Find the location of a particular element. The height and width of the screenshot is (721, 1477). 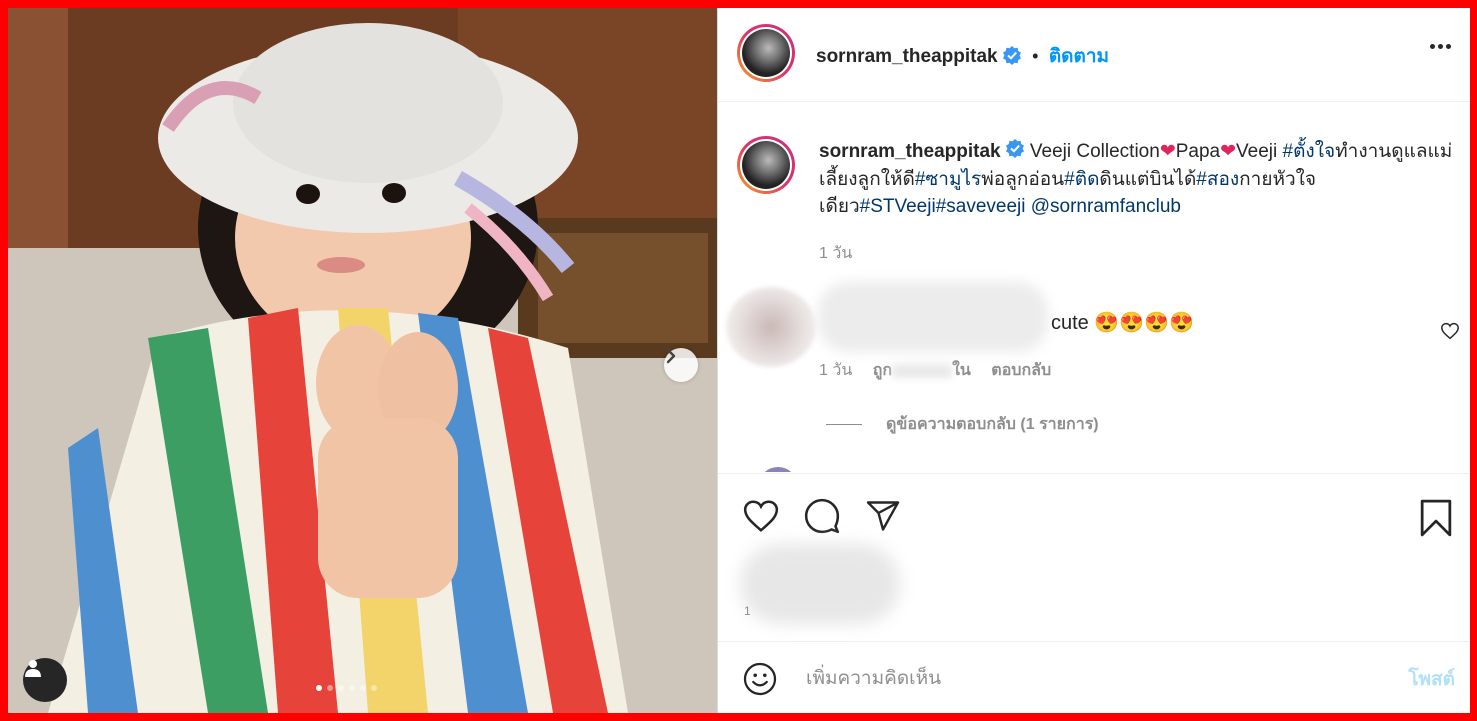

comment-button is located at coordinates (822, 518).